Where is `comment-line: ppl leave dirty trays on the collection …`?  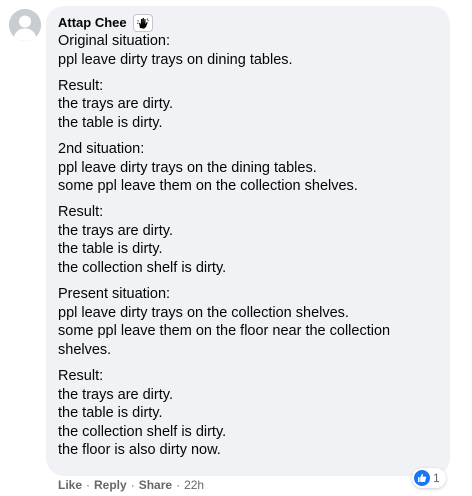 comment-line: ppl leave dirty trays on the collection … is located at coordinates (203, 312).